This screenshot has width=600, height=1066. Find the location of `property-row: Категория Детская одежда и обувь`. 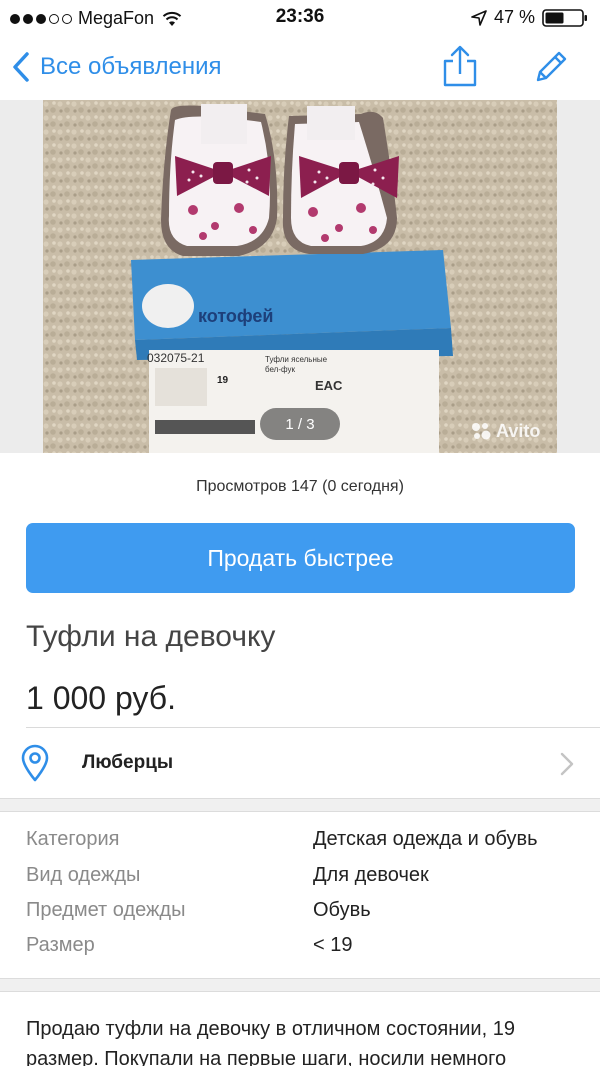

property-row: Категория Детская одежда и обувь is located at coordinates (300, 845).